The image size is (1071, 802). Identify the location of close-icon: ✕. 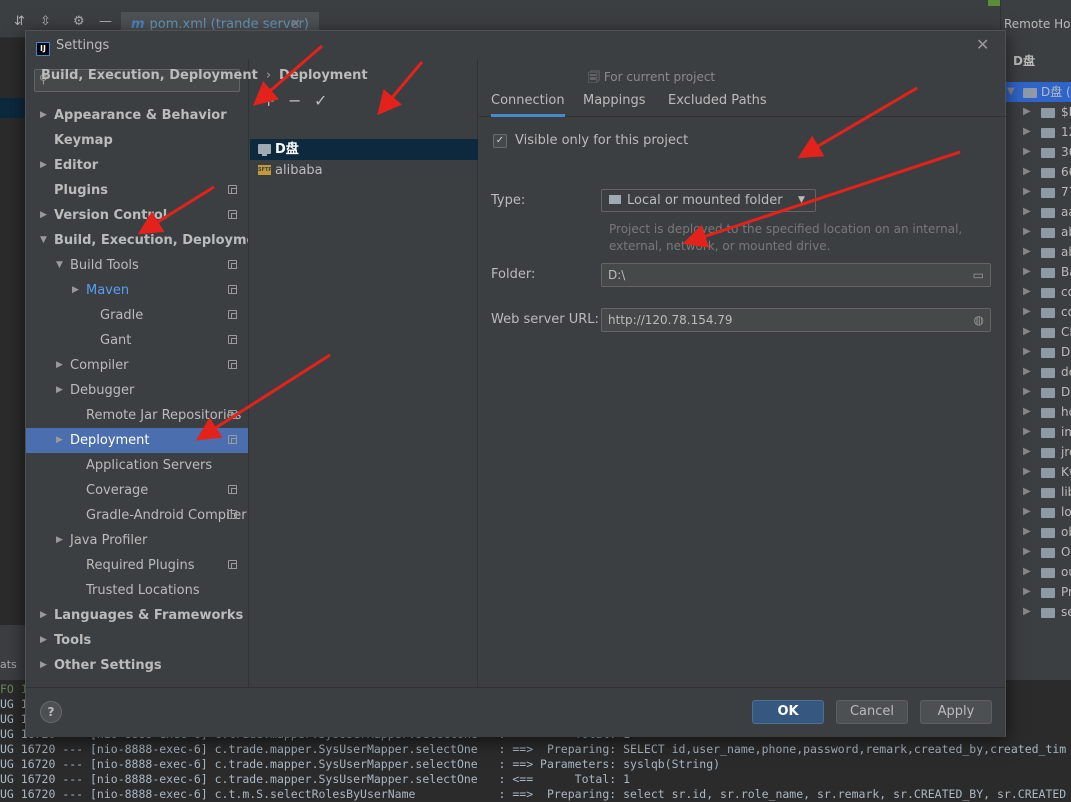
(982, 44).